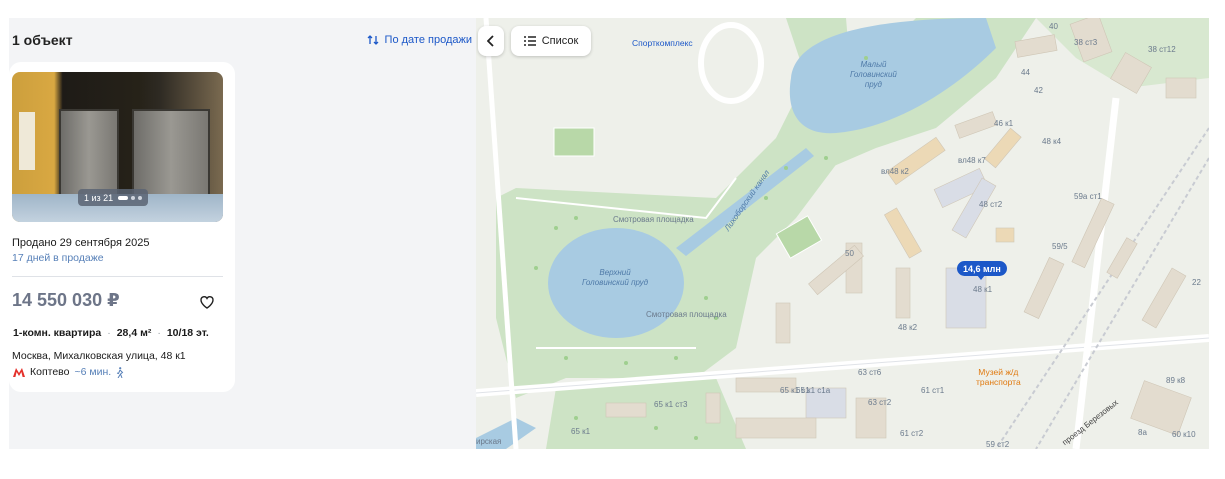 This screenshot has width=1225, height=479. Describe the element at coordinates (428, 40) in the screenshot. I see `sort-label: По дате продажи` at that location.